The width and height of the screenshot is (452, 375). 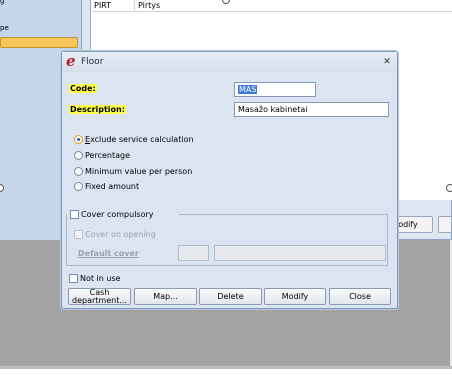 I want to click on app-logo-icon: e, so click(x=71, y=61).